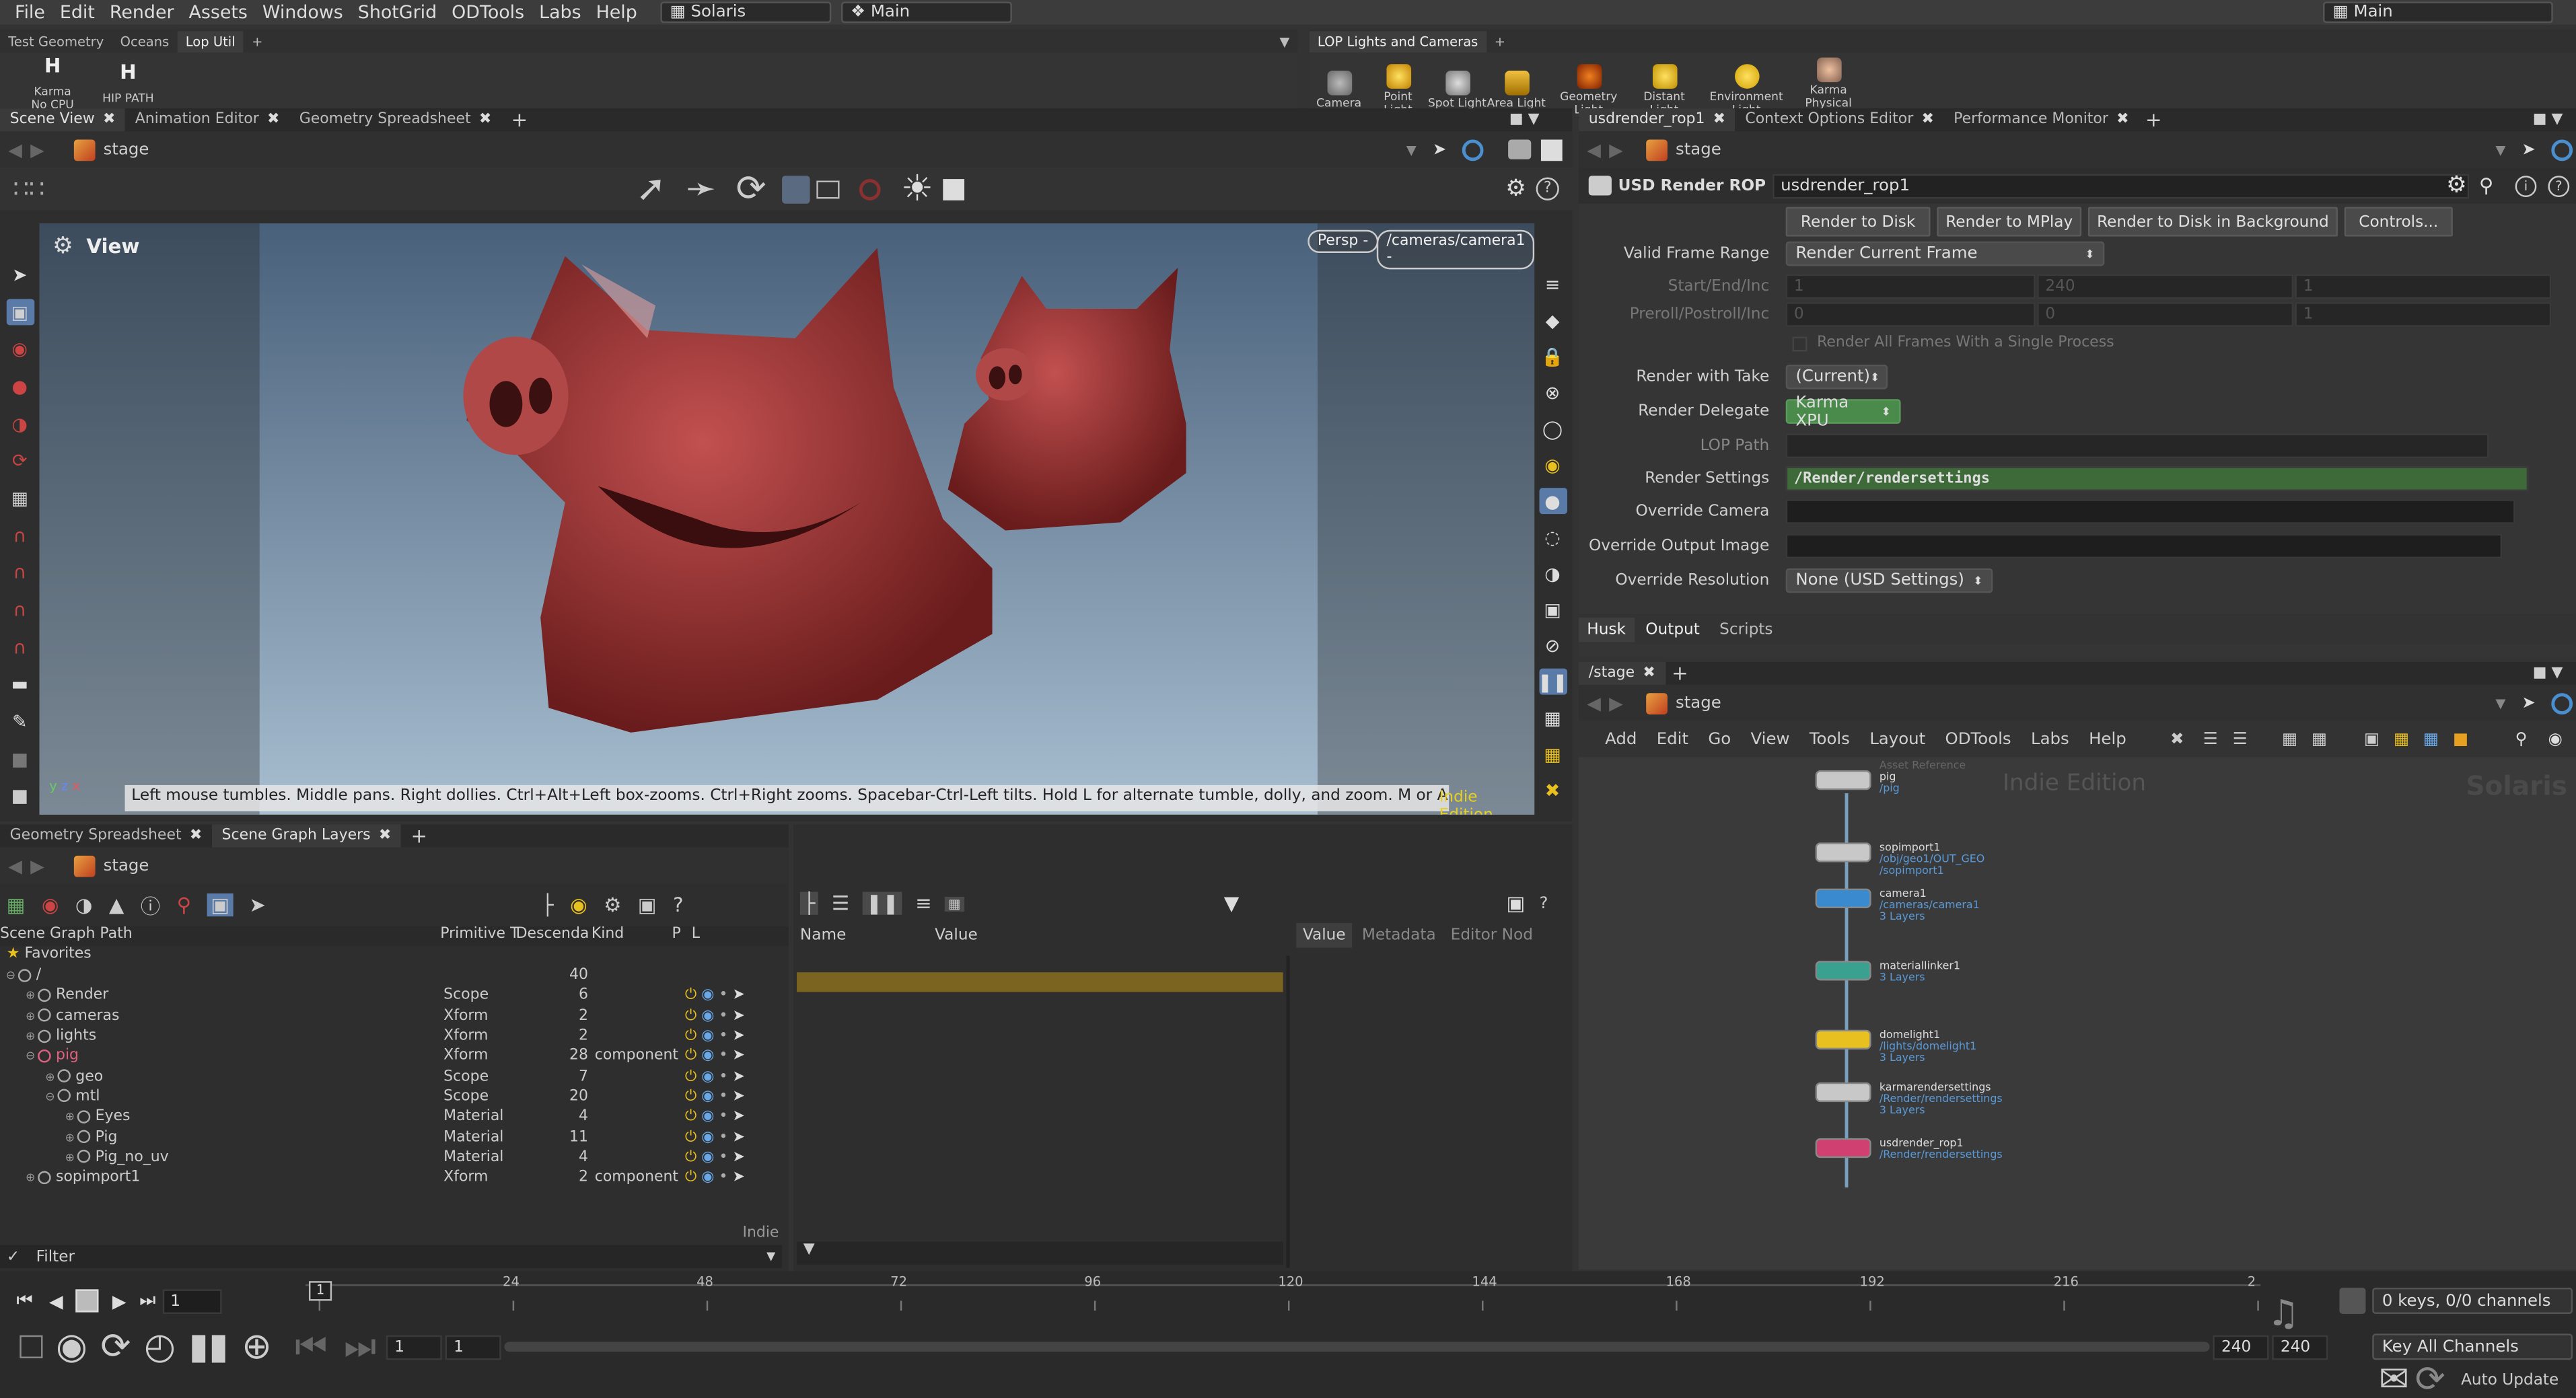 The height and width of the screenshot is (1398, 2576). I want to click on refresh-icon: ⟳, so click(2430, 1378).